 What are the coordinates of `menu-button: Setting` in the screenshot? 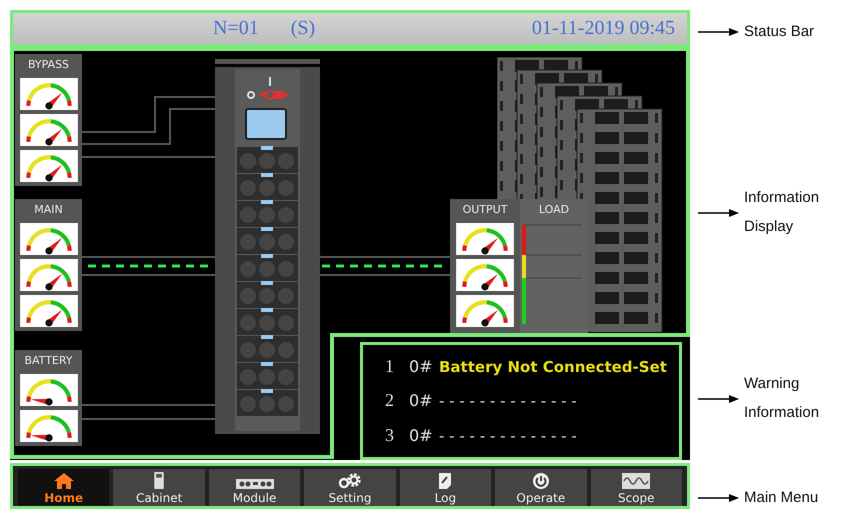 It's located at (350, 487).